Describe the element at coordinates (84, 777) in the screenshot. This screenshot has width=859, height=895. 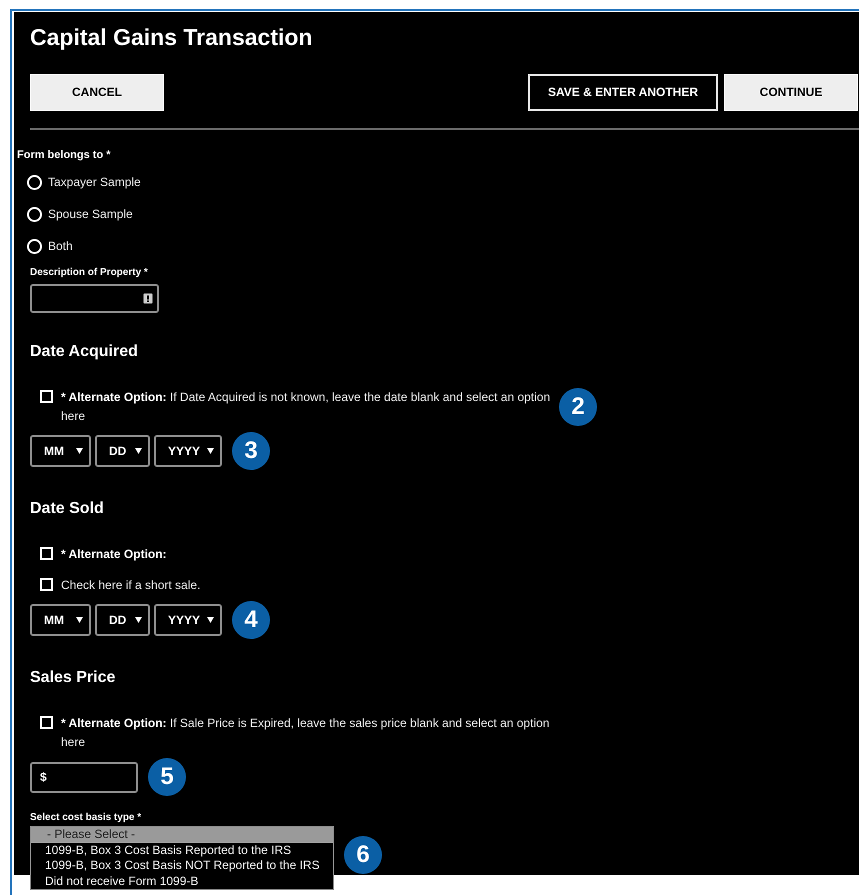
I see `price-field: $` at that location.